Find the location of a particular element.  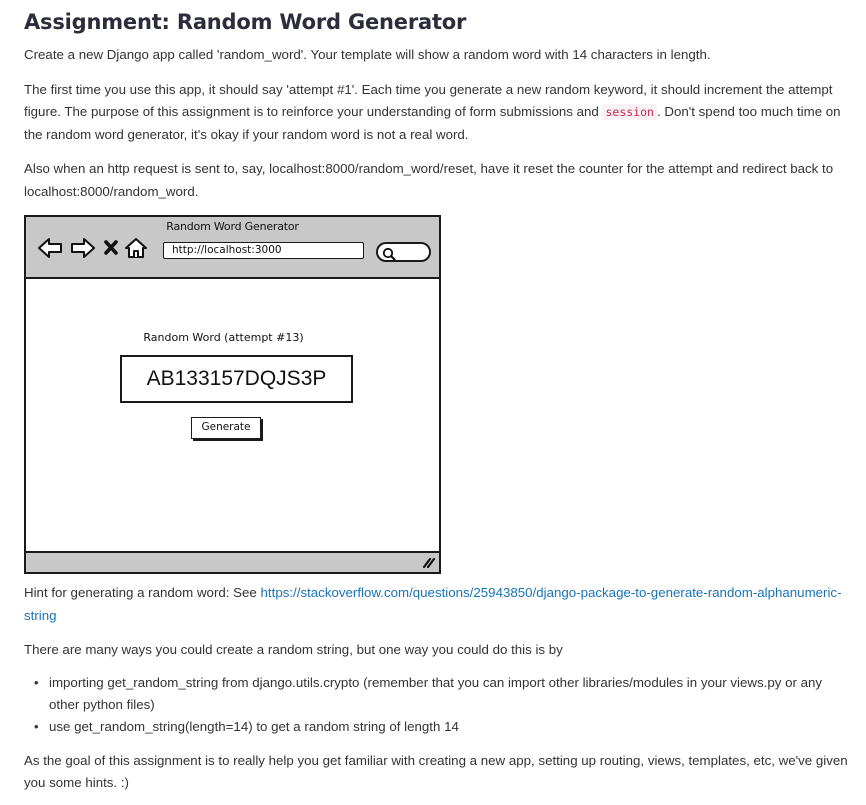

mockup-generate-button: Generate is located at coordinates (226, 428).